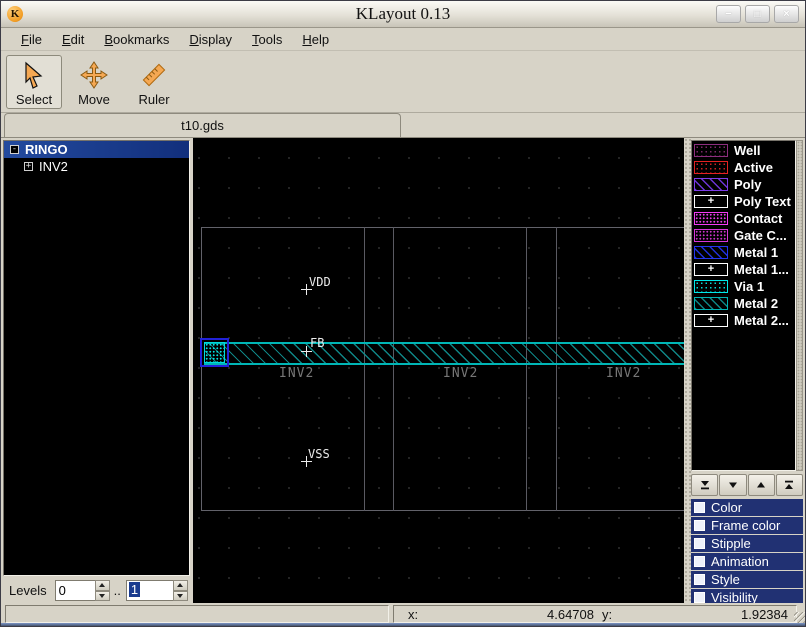  What do you see at coordinates (149, 590) in the screenshot?
I see `level-to-input: 1` at bounding box center [149, 590].